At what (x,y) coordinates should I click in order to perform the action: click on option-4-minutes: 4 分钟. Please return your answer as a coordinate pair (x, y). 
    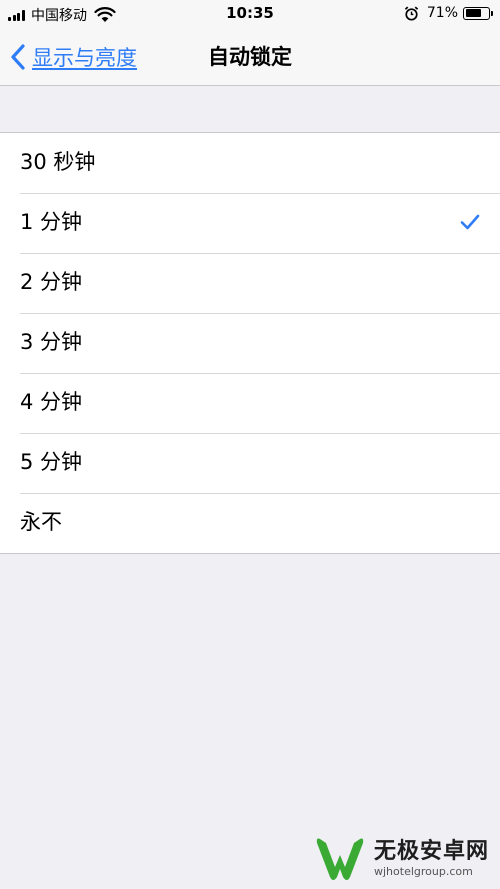
    Looking at the image, I should click on (250, 403).